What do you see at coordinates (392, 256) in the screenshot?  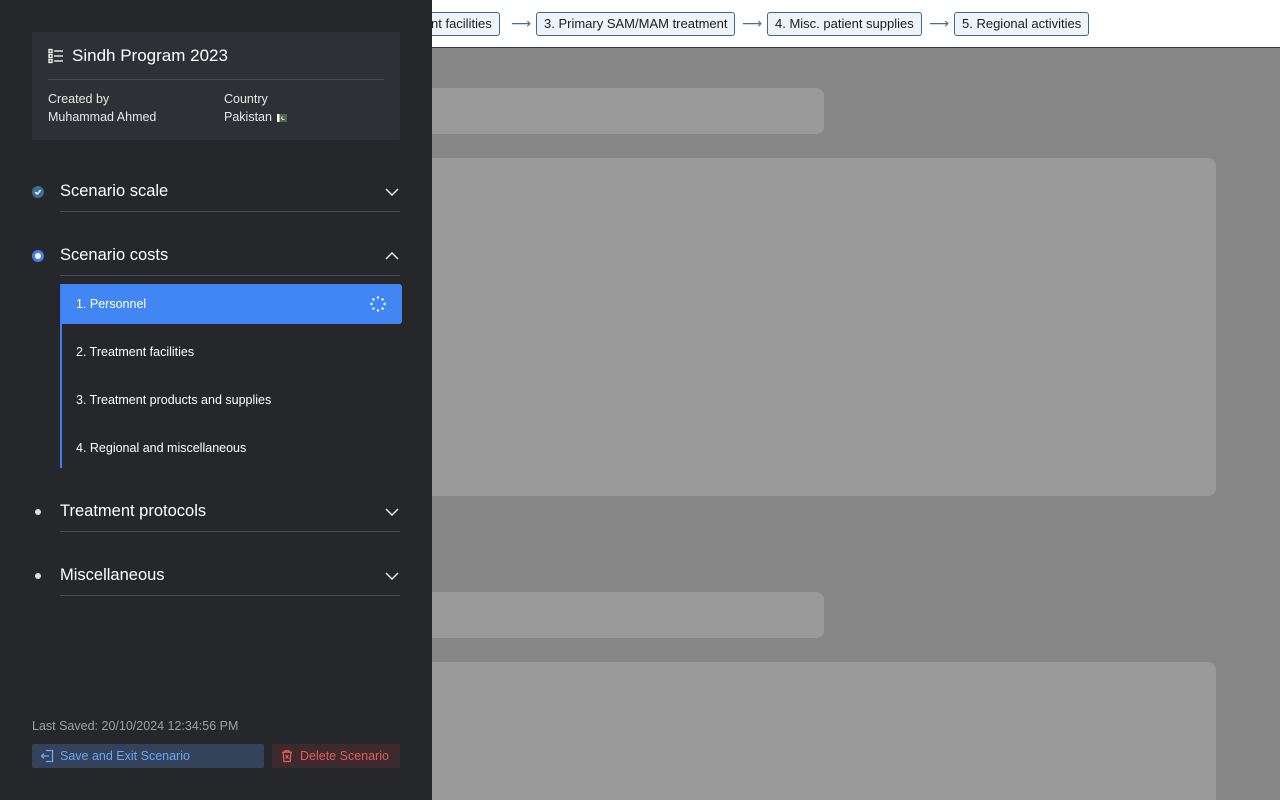 I see `chevron-up-icon` at bounding box center [392, 256].